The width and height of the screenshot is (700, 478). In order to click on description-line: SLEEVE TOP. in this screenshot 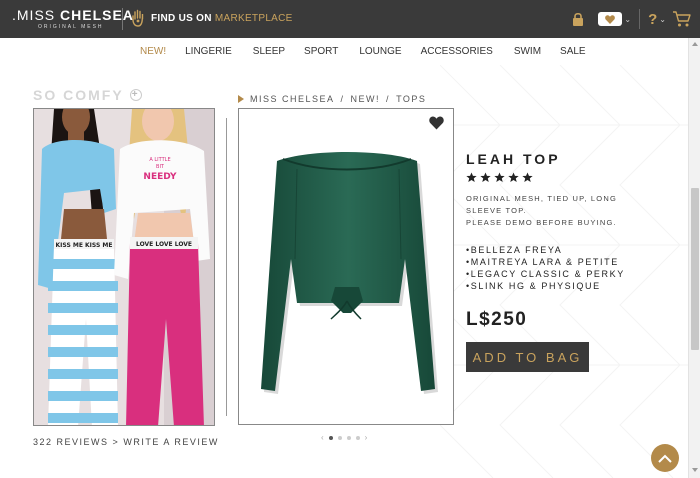, I will do `click(496, 210)`.